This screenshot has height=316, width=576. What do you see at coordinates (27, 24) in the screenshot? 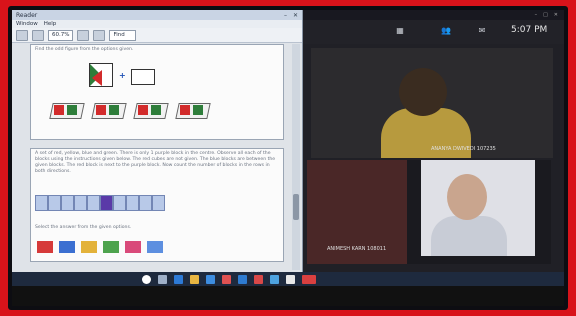
I see `menu-window: Window` at bounding box center [27, 24].